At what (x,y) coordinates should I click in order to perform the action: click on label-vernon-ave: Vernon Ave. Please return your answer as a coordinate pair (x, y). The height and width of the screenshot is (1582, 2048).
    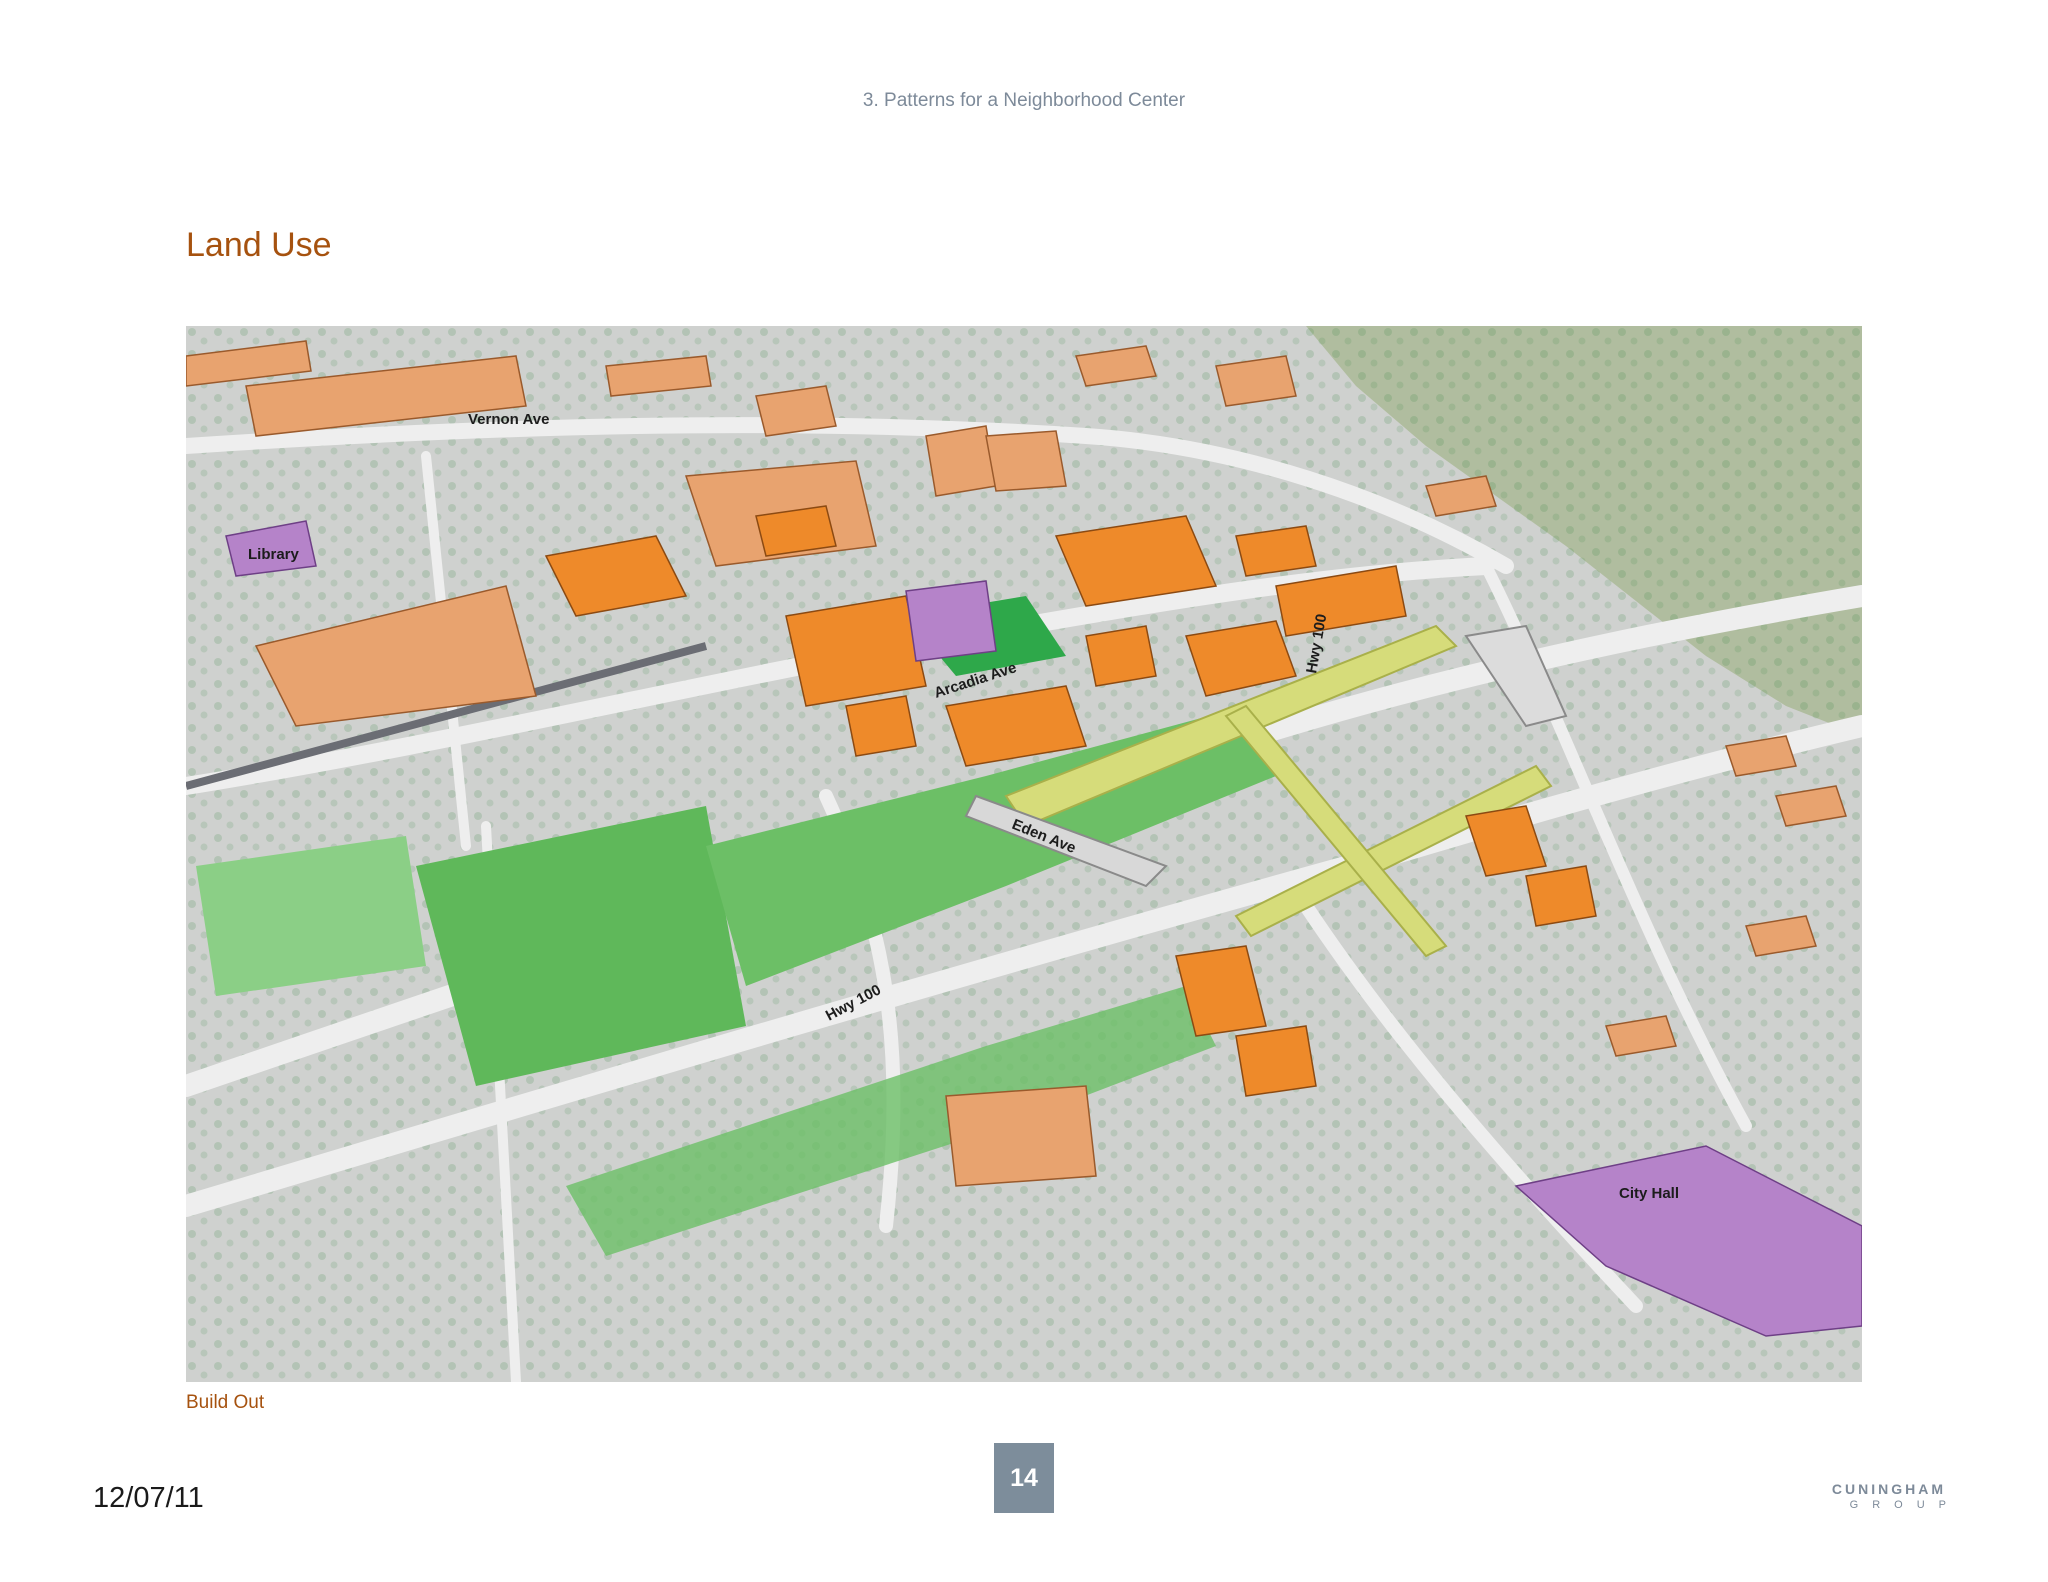
    Looking at the image, I should click on (508, 419).